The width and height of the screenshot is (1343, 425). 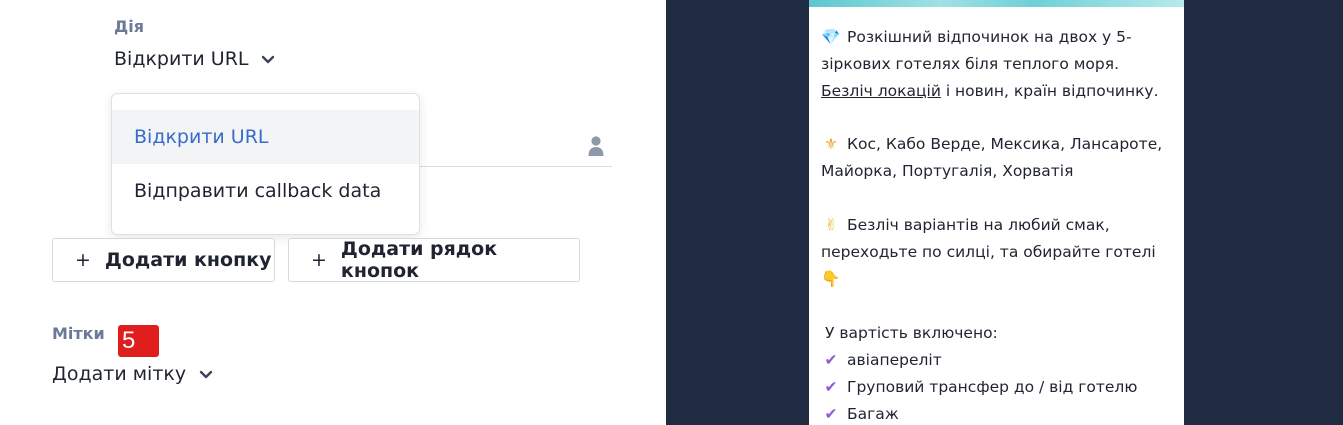 What do you see at coordinates (881, 91) in the screenshot?
I see `message-link: Безліч локацій` at bounding box center [881, 91].